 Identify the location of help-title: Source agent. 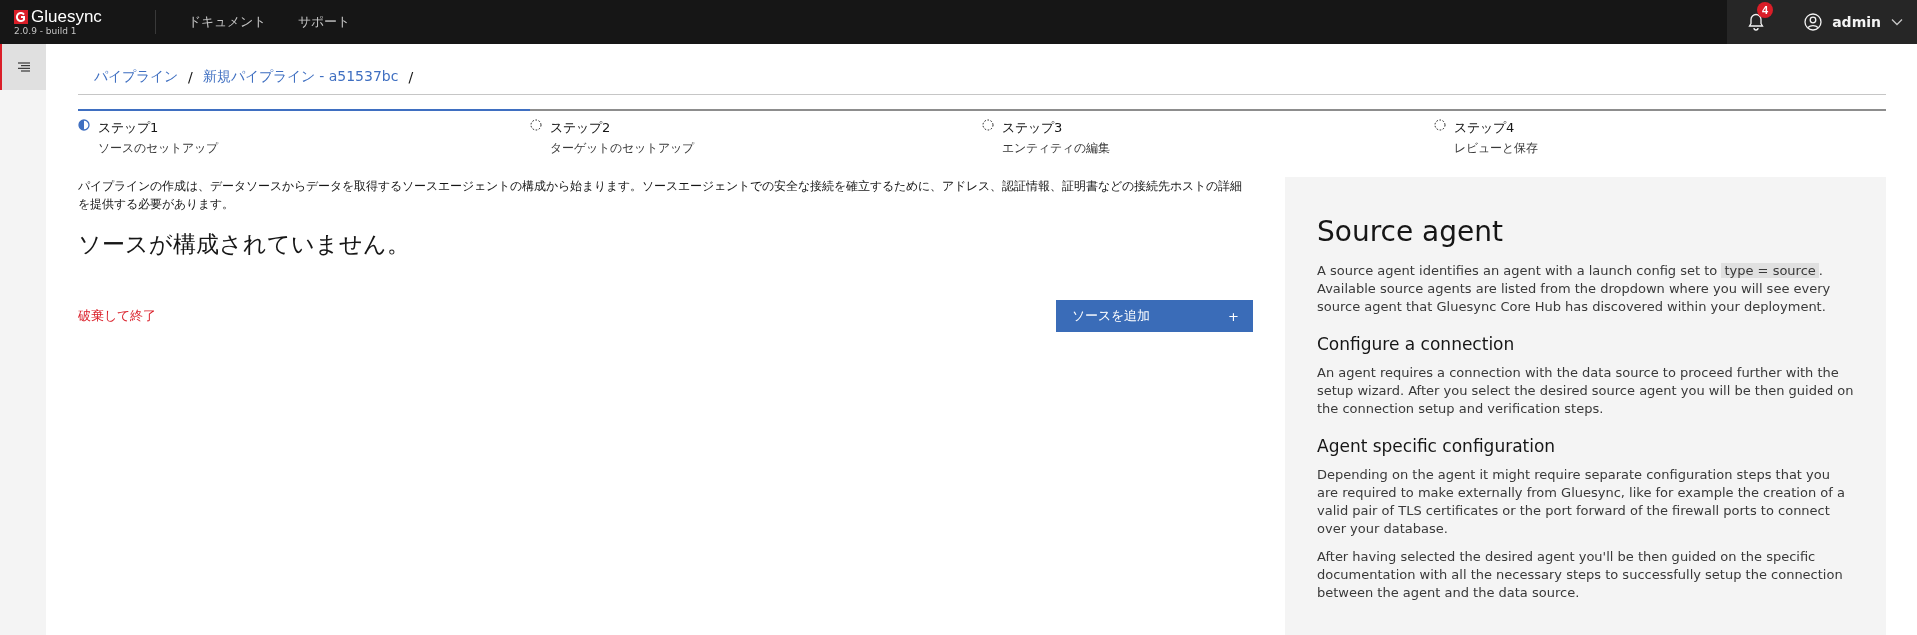
(1410, 231).